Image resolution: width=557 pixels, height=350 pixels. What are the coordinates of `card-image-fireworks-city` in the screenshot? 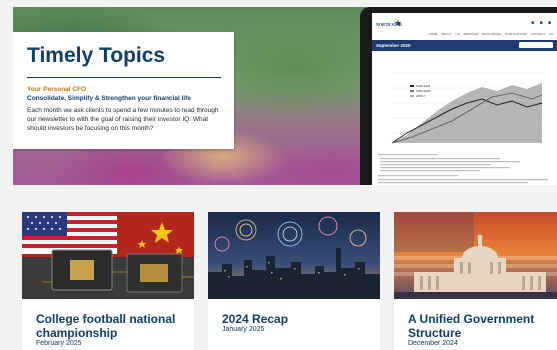 It's located at (294, 255).